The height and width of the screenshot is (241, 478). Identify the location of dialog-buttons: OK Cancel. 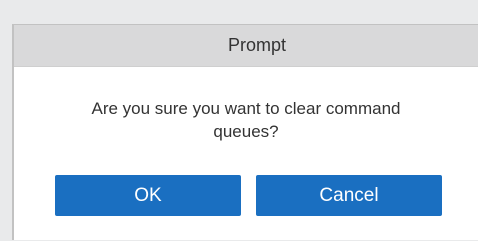
(248, 195).